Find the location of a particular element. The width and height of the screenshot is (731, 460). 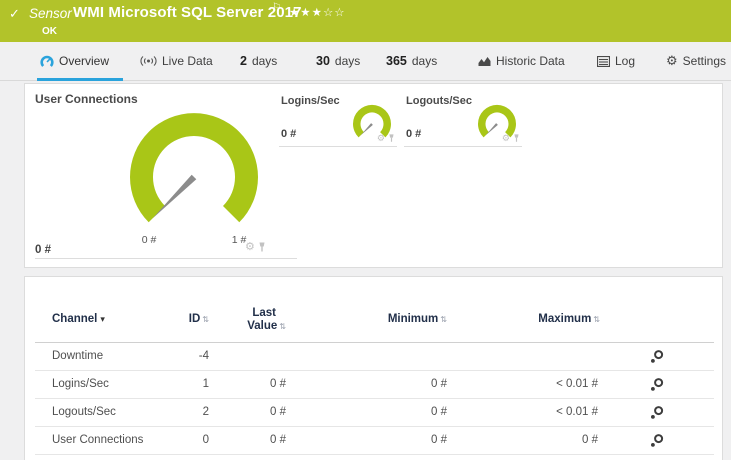

logouts-actions: ⚙ is located at coordinates (511, 138).